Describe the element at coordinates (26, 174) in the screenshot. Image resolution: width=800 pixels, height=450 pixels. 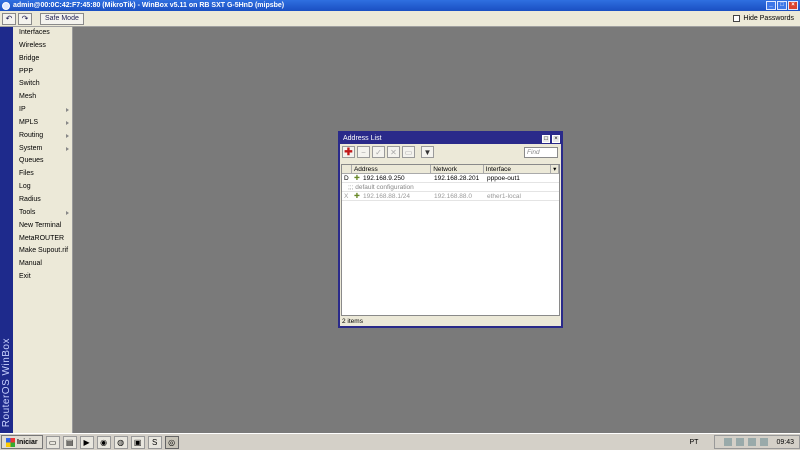
I see `menu-item-label: Files` at that location.